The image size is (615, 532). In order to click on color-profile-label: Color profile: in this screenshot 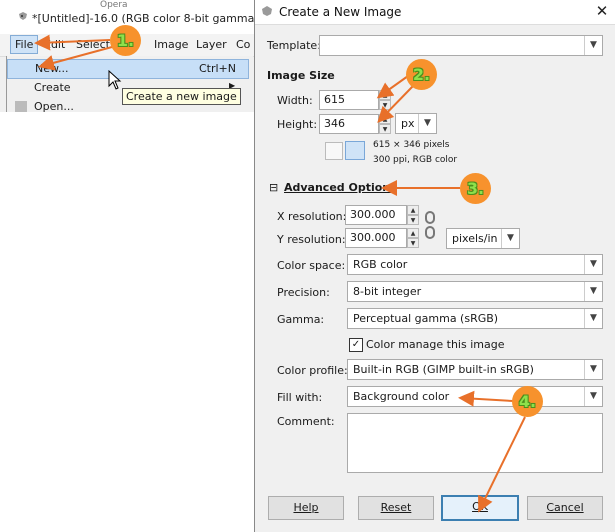, I will do `click(312, 370)`.